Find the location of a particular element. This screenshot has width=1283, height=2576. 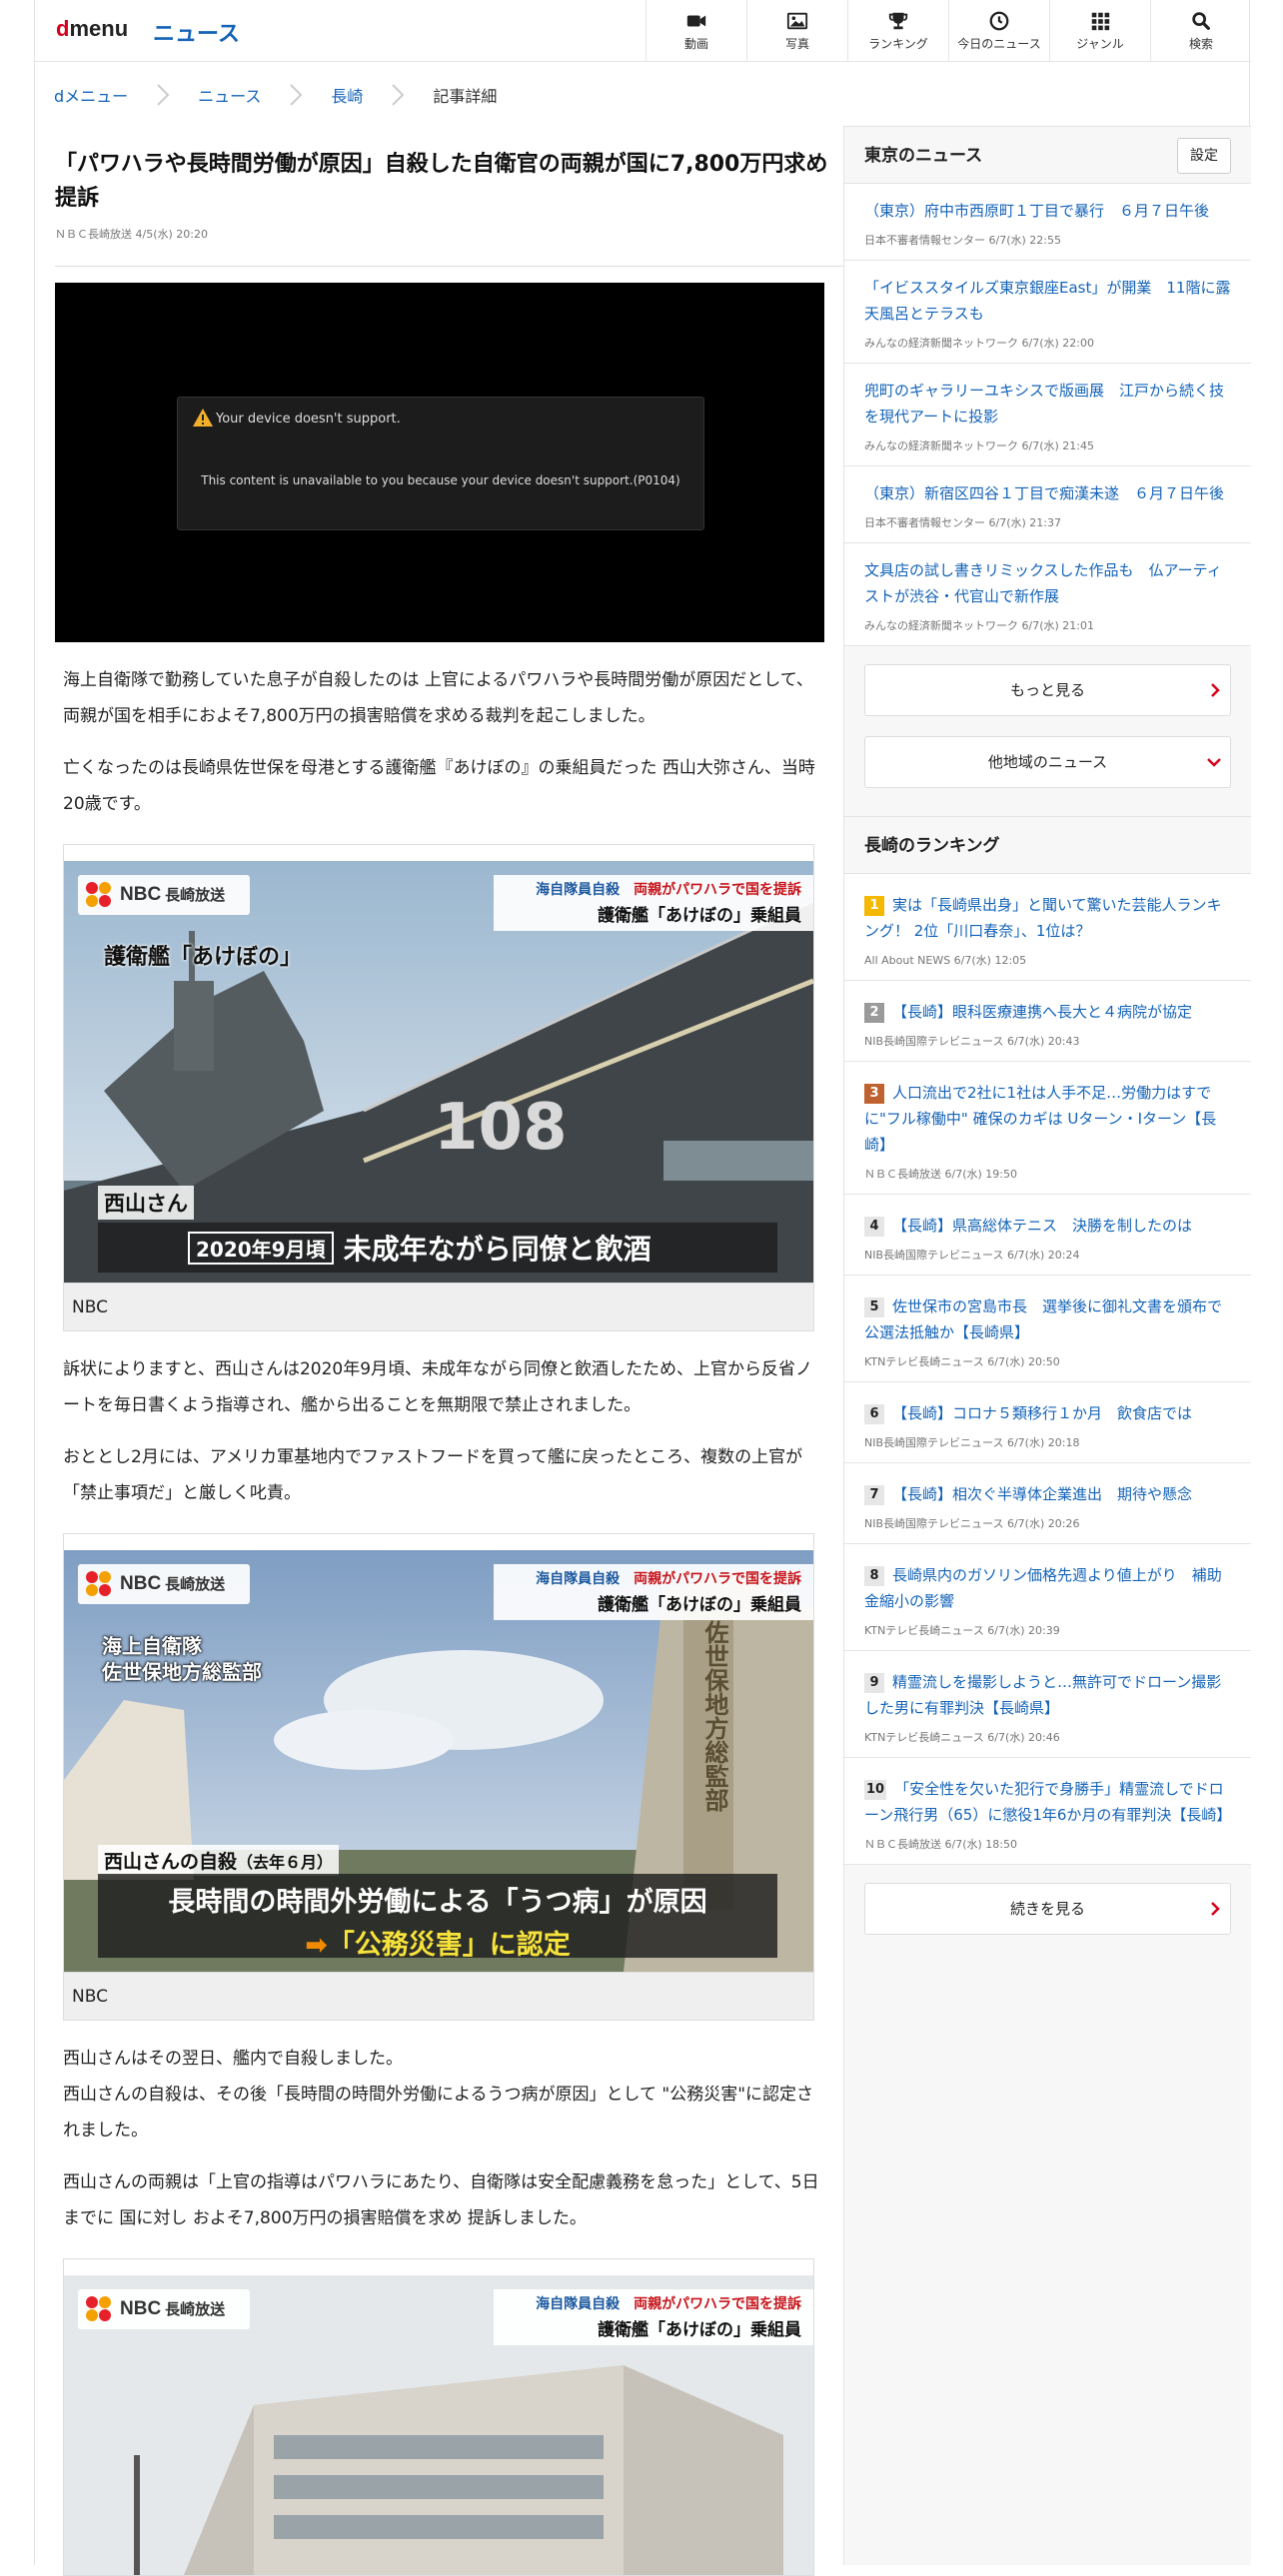

nav-search: 検索 is located at coordinates (1200, 31).